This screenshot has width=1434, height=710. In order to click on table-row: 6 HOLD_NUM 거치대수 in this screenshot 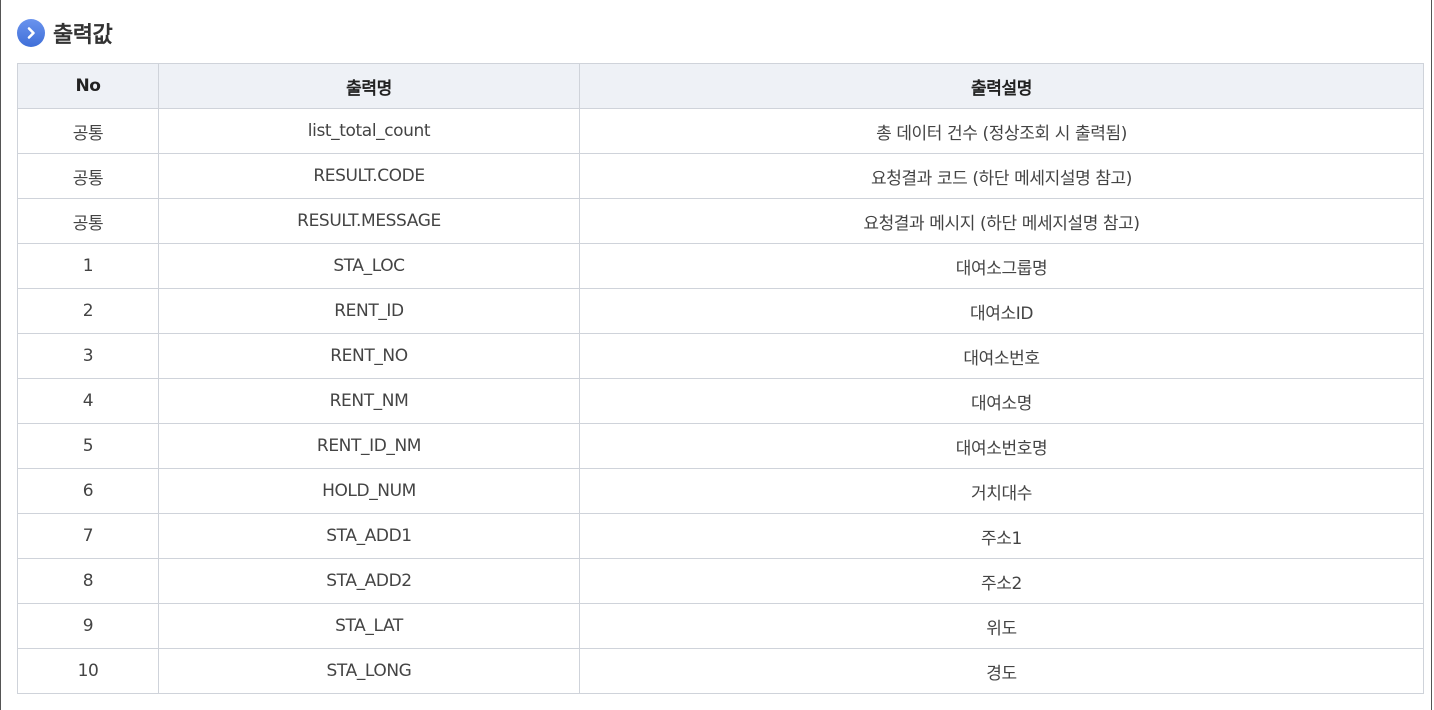, I will do `click(720, 491)`.